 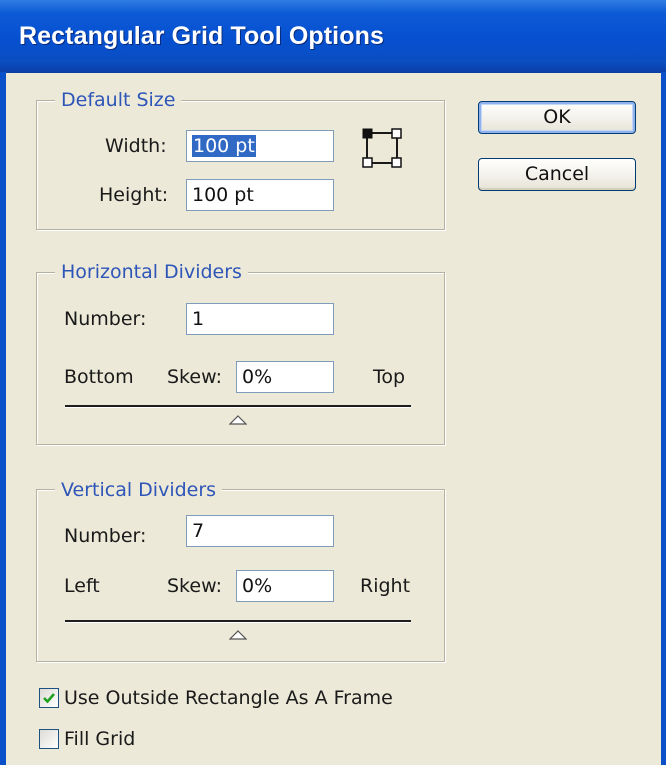 What do you see at coordinates (134, 195) in the screenshot?
I see `height-label: Height:` at bounding box center [134, 195].